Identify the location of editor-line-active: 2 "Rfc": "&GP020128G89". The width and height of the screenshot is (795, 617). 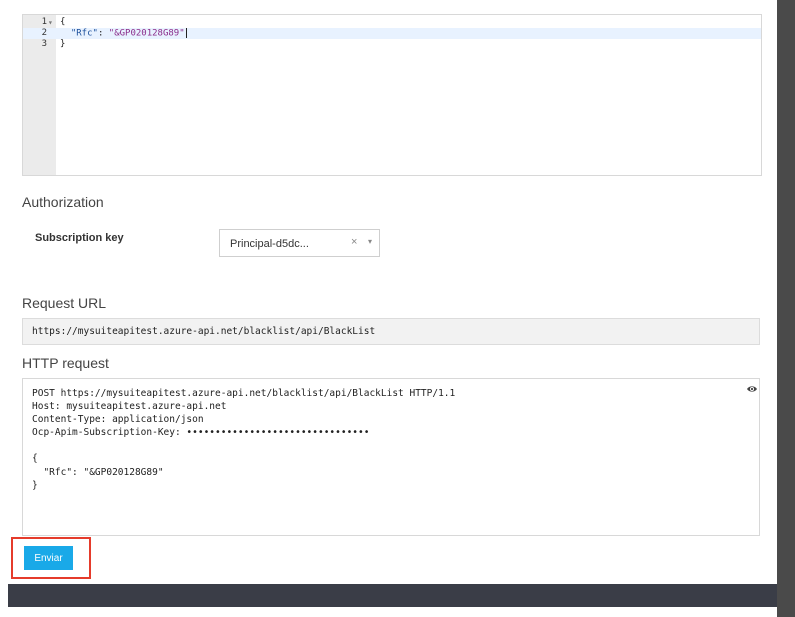
(392, 33).